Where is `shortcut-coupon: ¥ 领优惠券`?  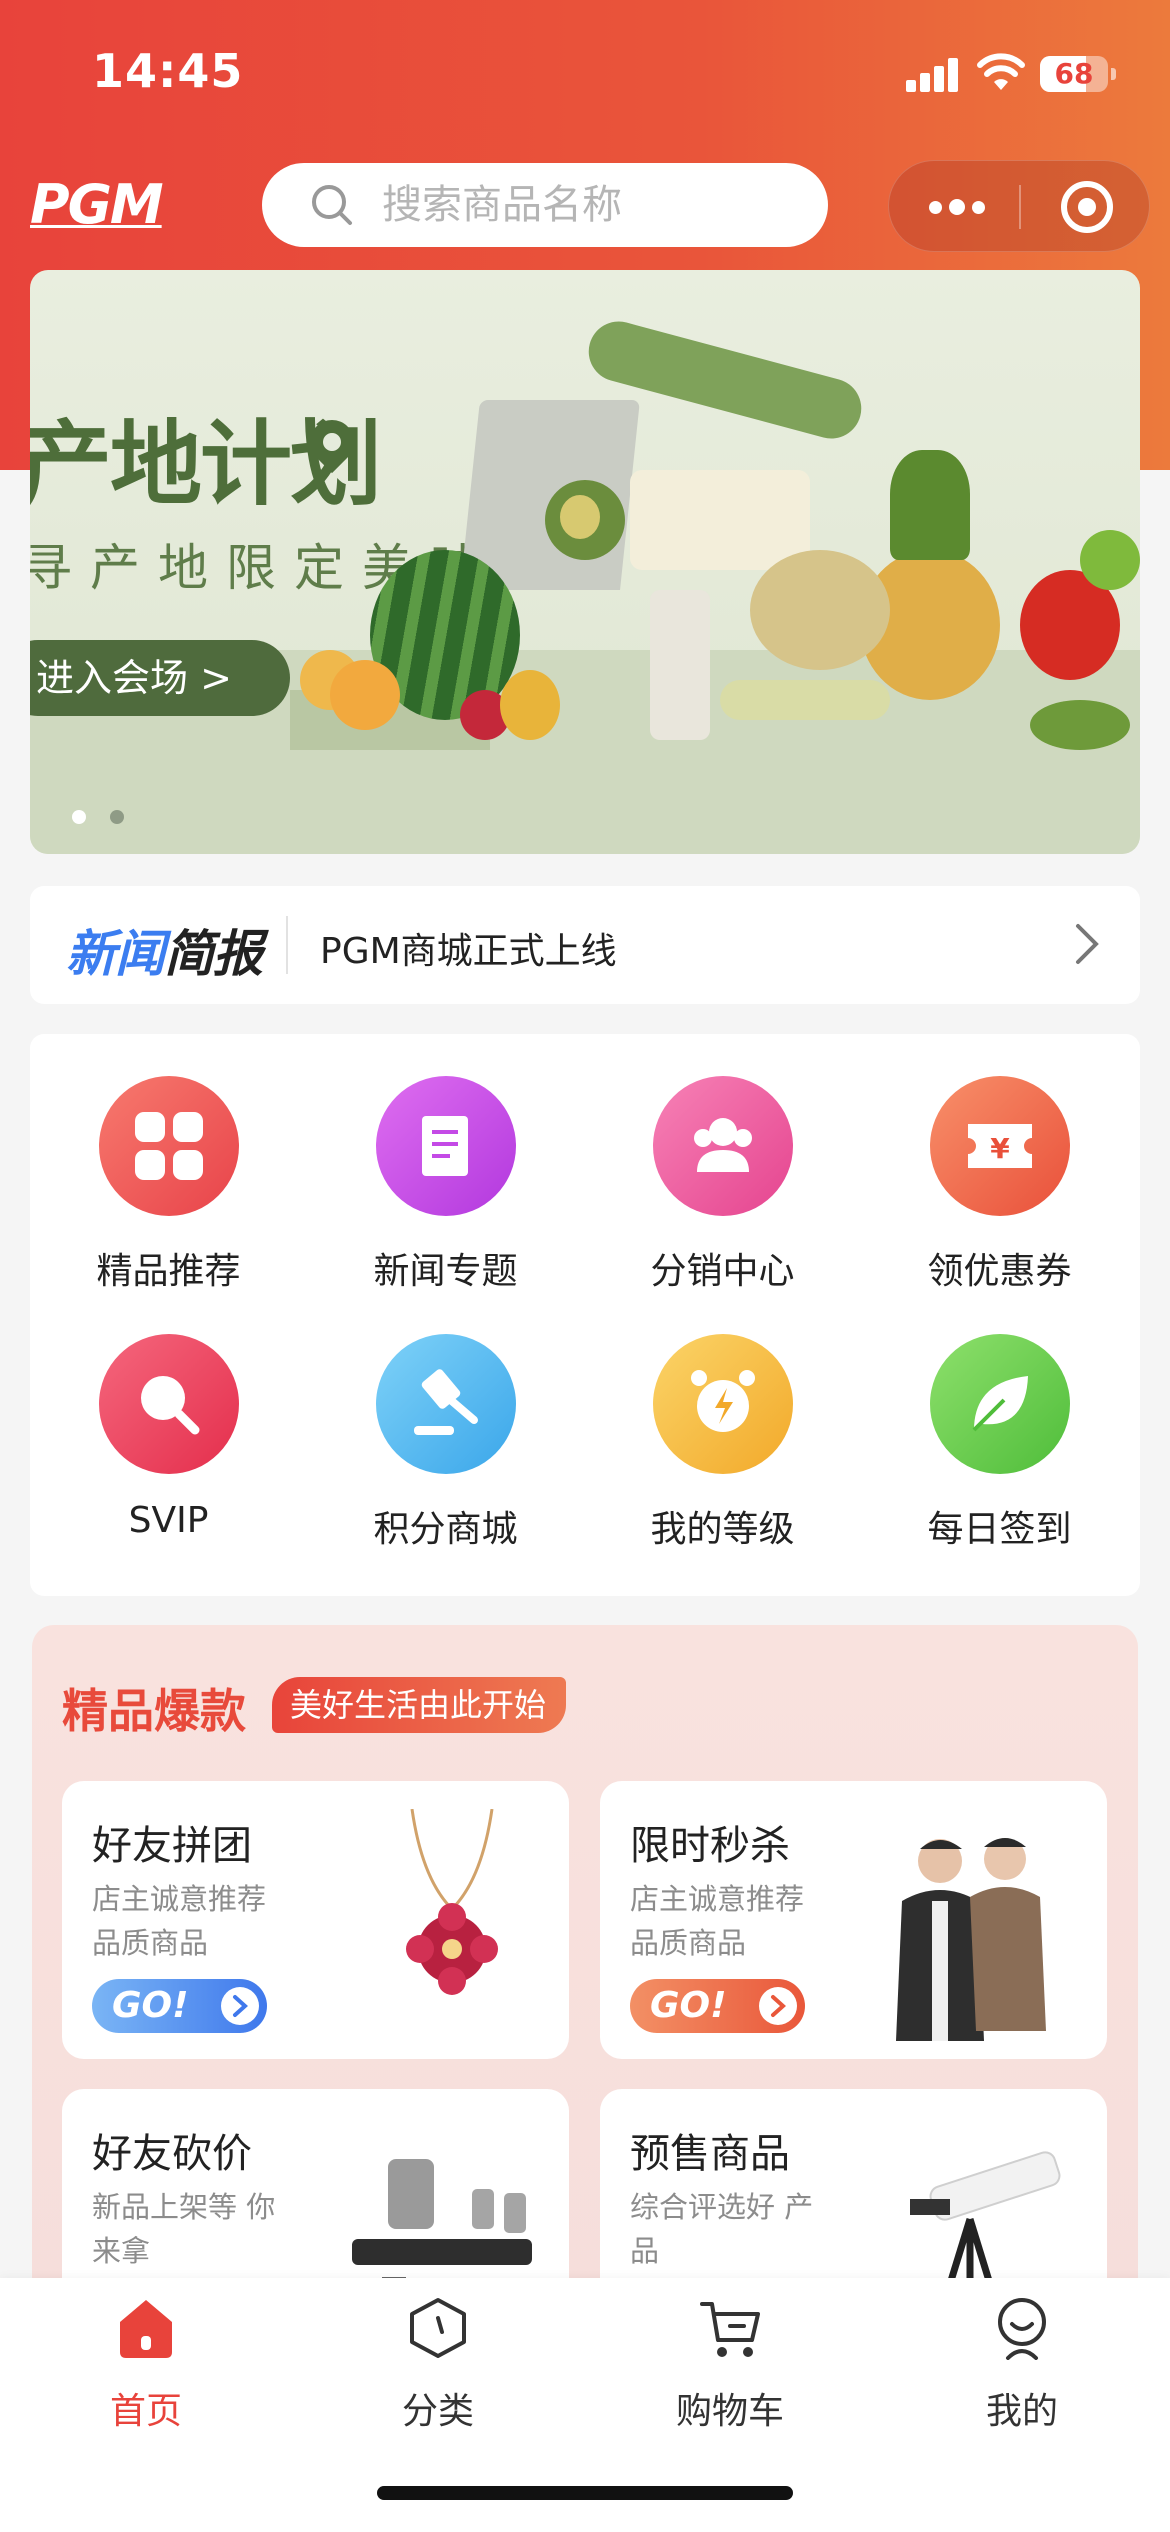
shortcut-coupon: ¥ 领优惠券 is located at coordinates (999, 1163).